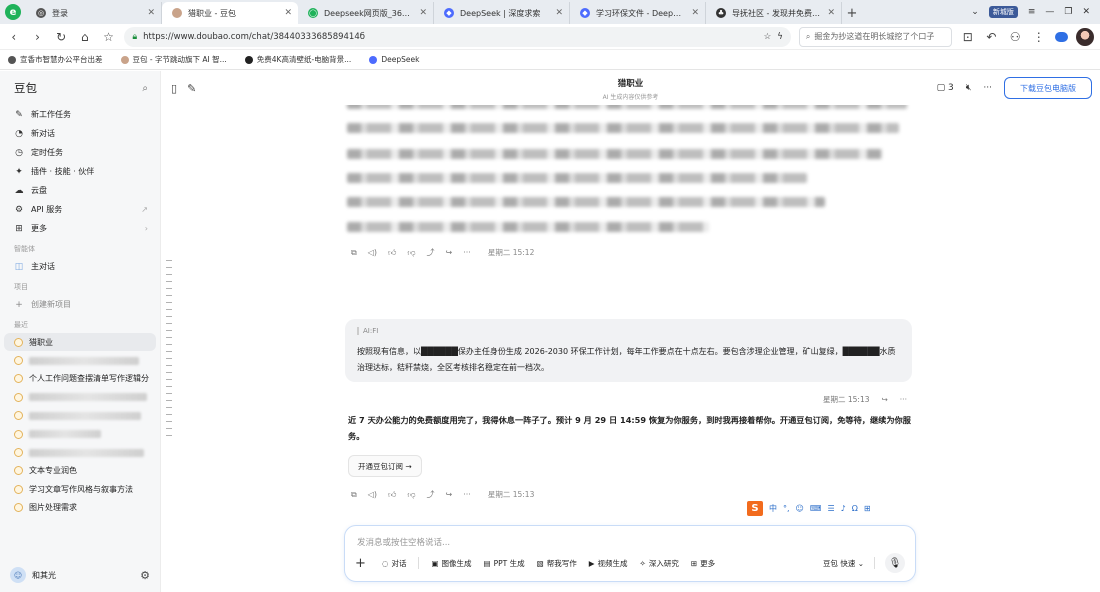 The image size is (1100, 592). I want to click on close-window-icon: ✕, so click(1086, 12).